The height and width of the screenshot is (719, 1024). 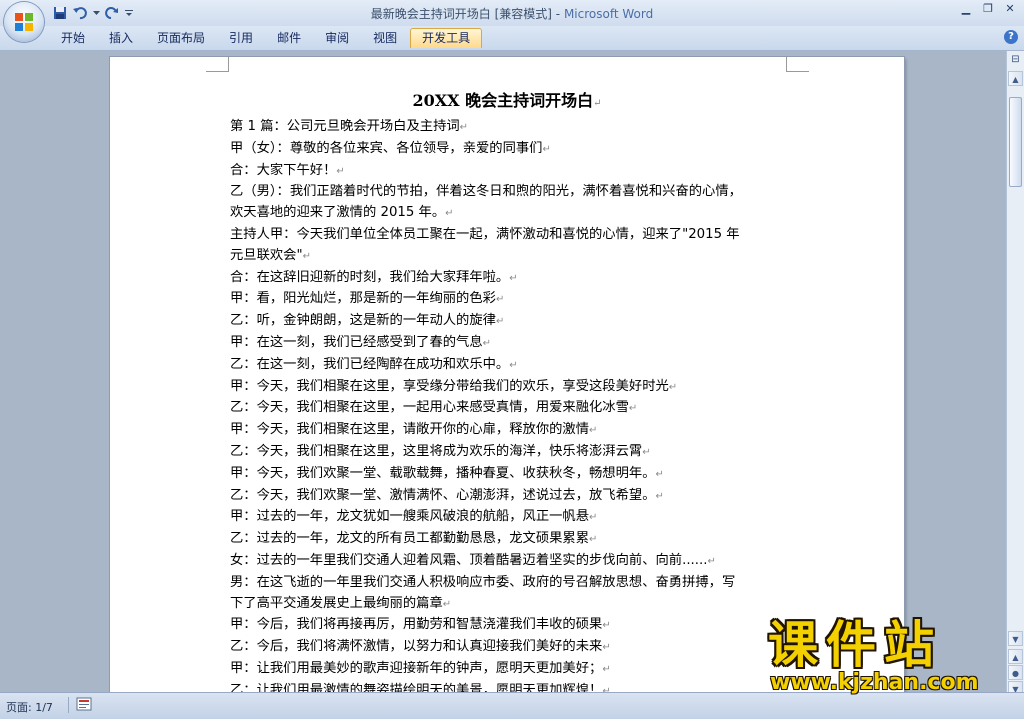 I want to click on document-line: 甲：过去的一年，龙文犹如一艘乘风破浪的航船，风正一帆悬↵, so click(x=414, y=517).